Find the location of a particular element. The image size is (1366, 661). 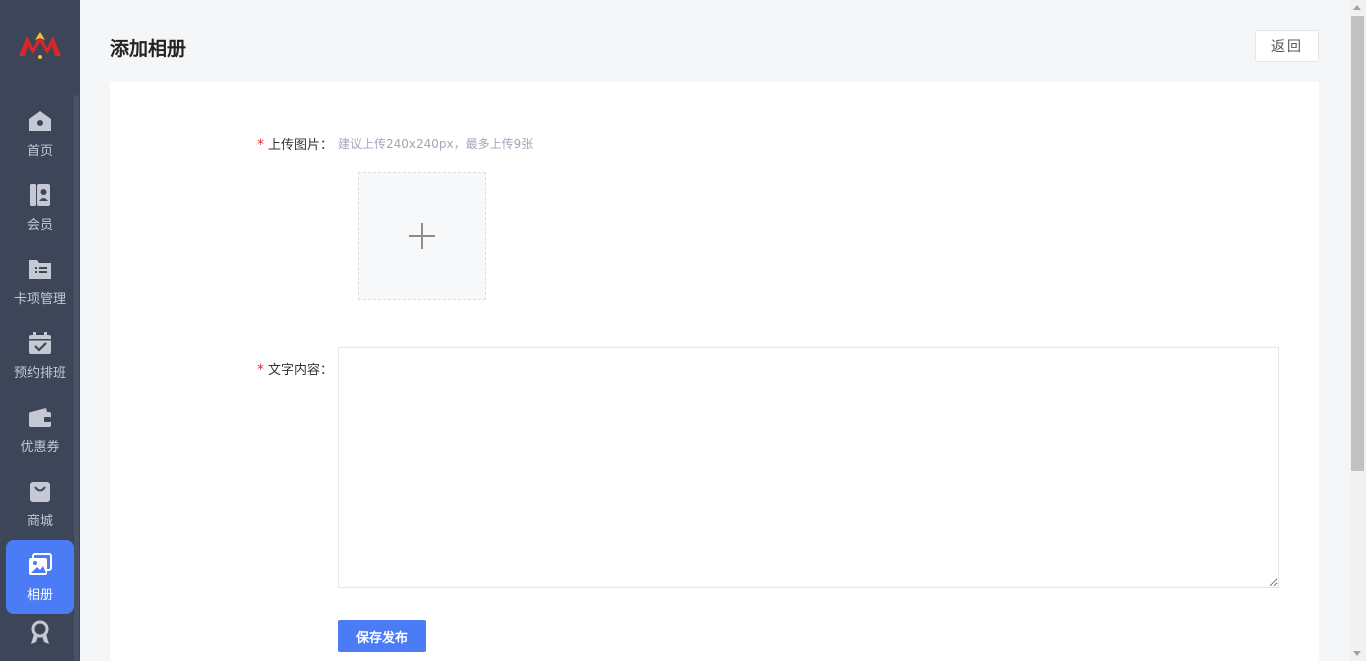

sidebar-item-home: 首页 is located at coordinates (40, 133).